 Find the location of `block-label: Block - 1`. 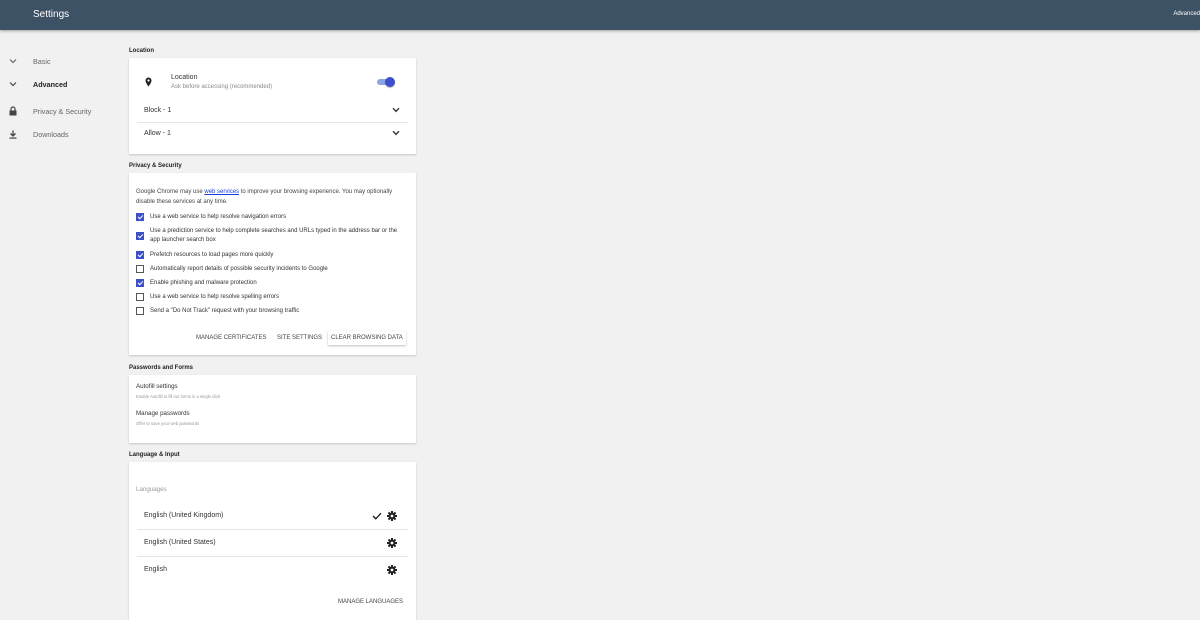

block-label: Block - 1 is located at coordinates (158, 110).